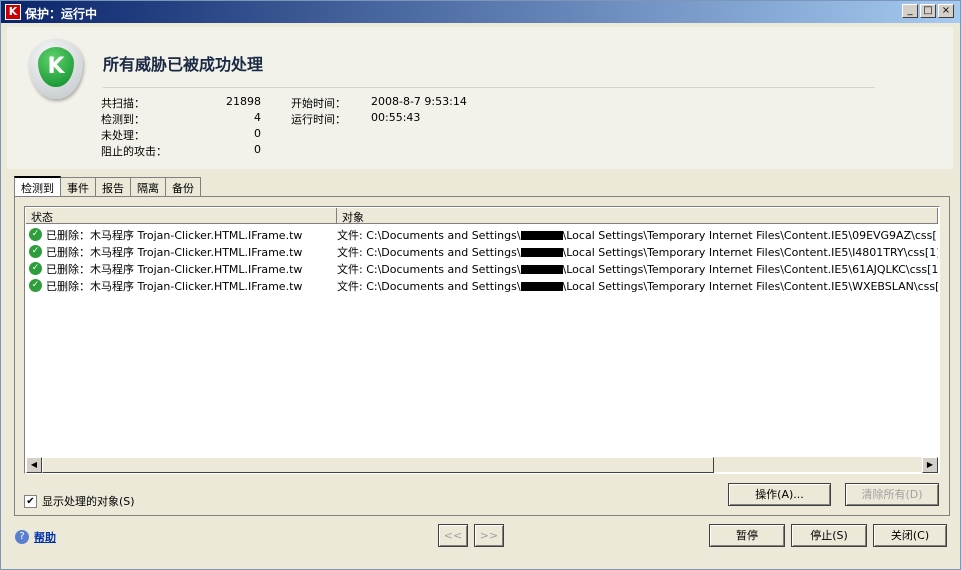  What do you see at coordinates (56, 69) in the screenshot?
I see `shield-icon: K` at bounding box center [56, 69].